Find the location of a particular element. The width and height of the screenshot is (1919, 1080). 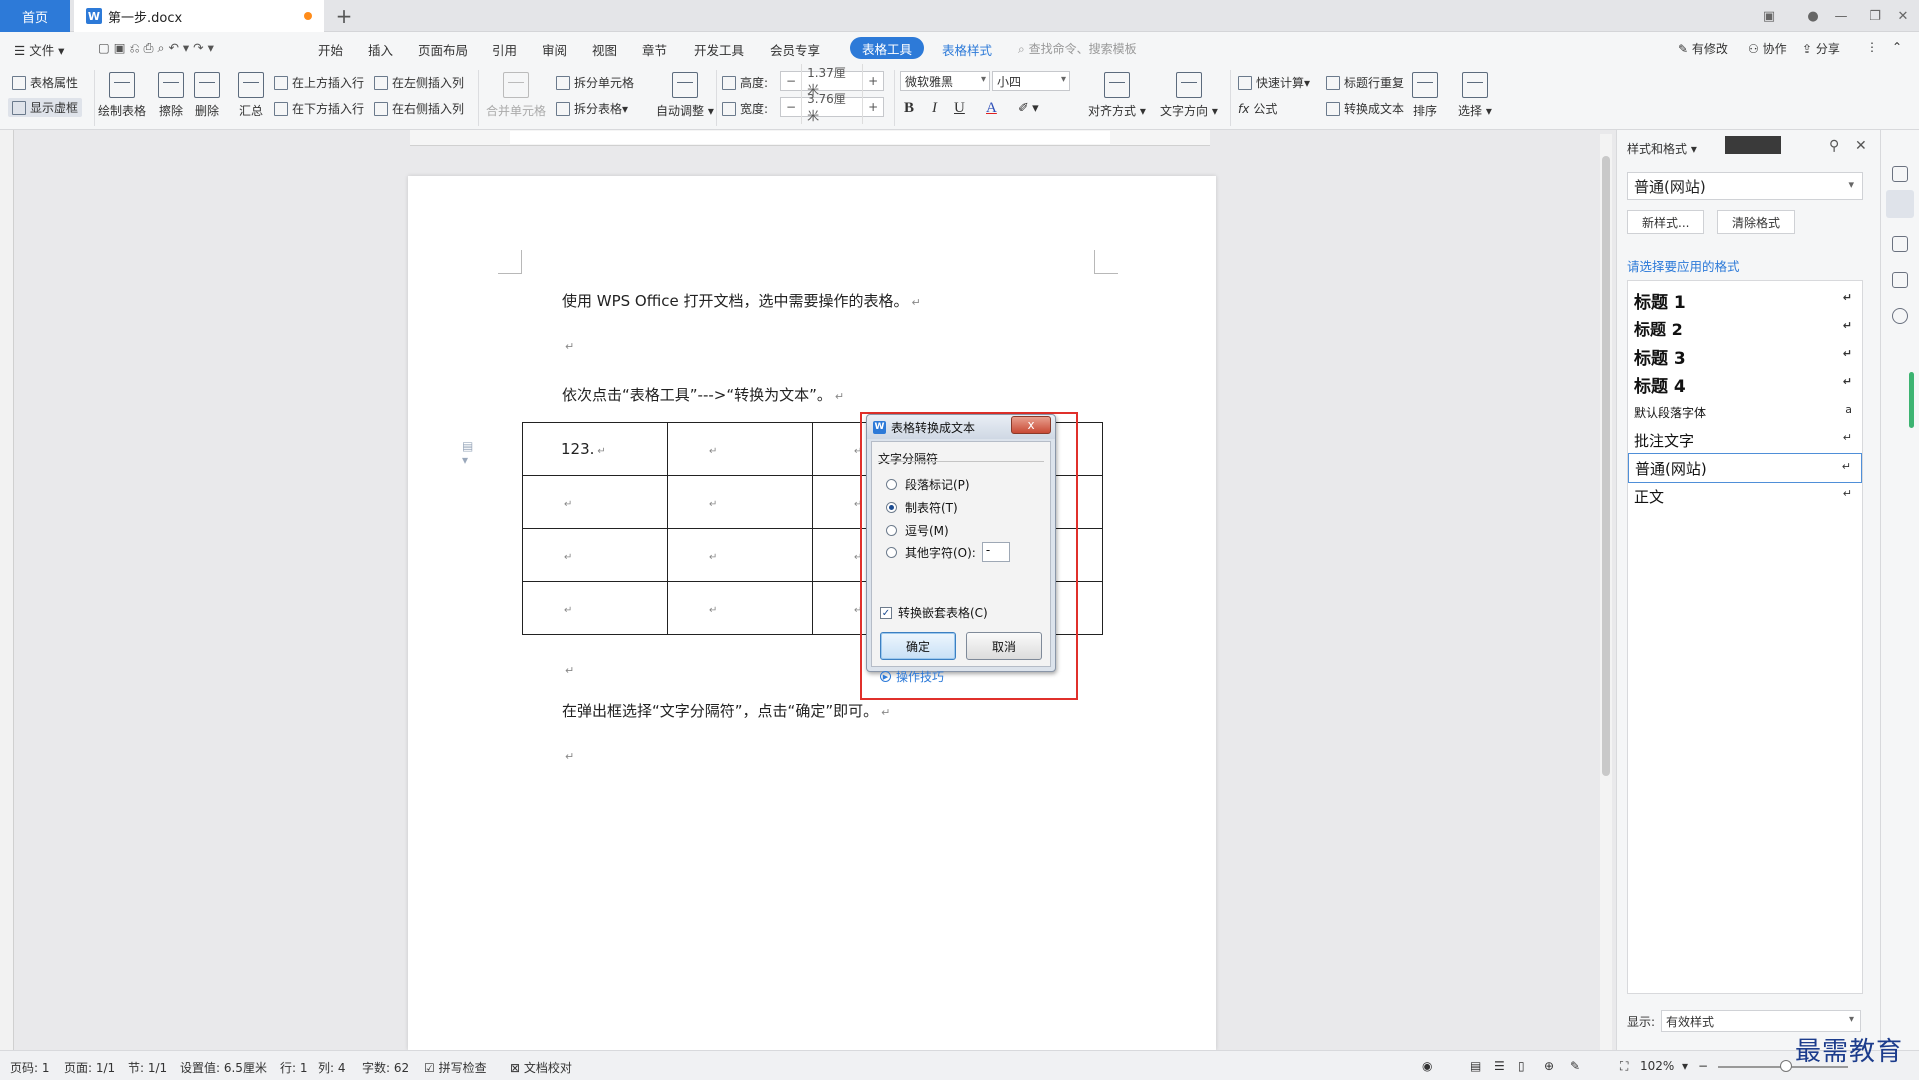

command-search: ⌕ 查找命令、搜索模板 is located at coordinates (1077, 48).